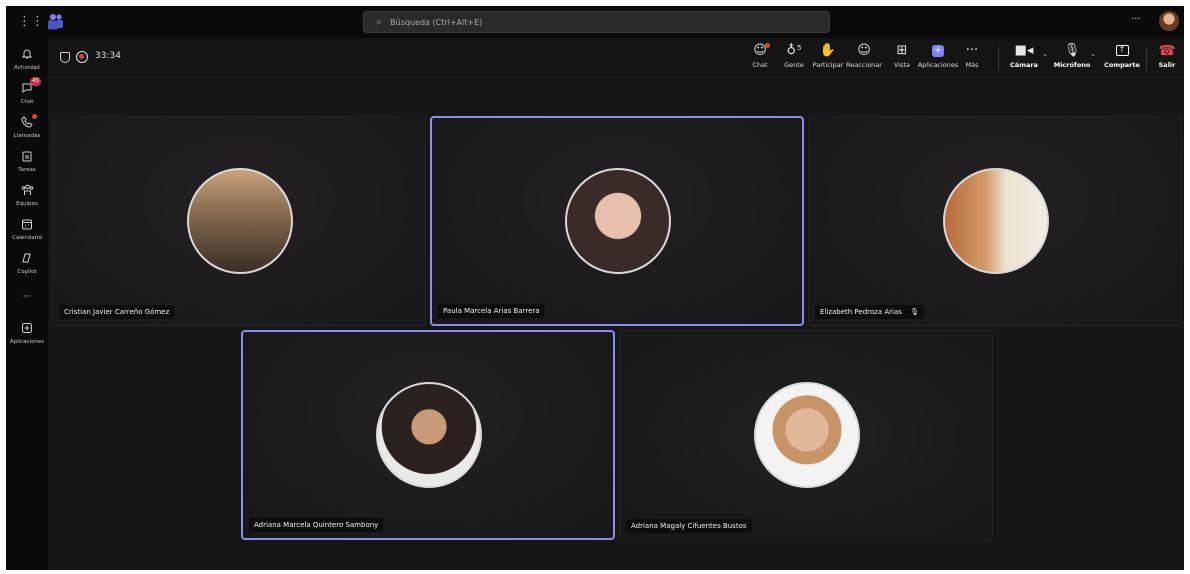 The image size is (1190, 574). I want to click on search-box: ⌕ Búsqueda (Ctrl+Alt+E), so click(596, 22).